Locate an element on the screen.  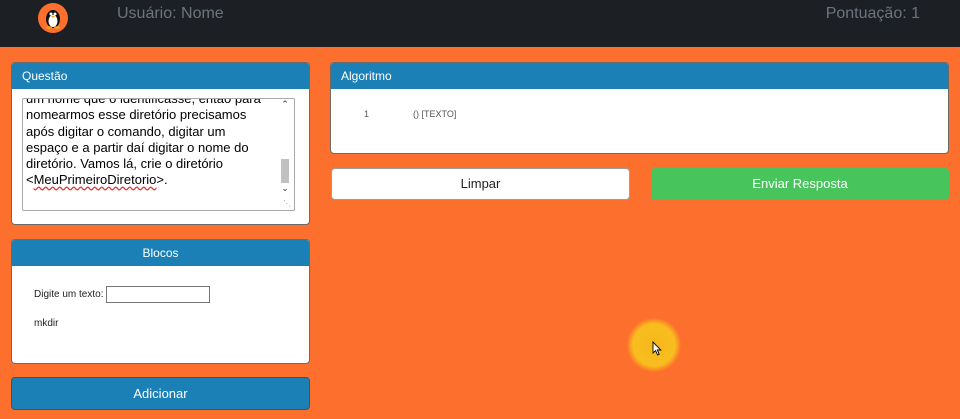
algorithm-panel-title: Algoritmo is located at coordinates (639, 76).